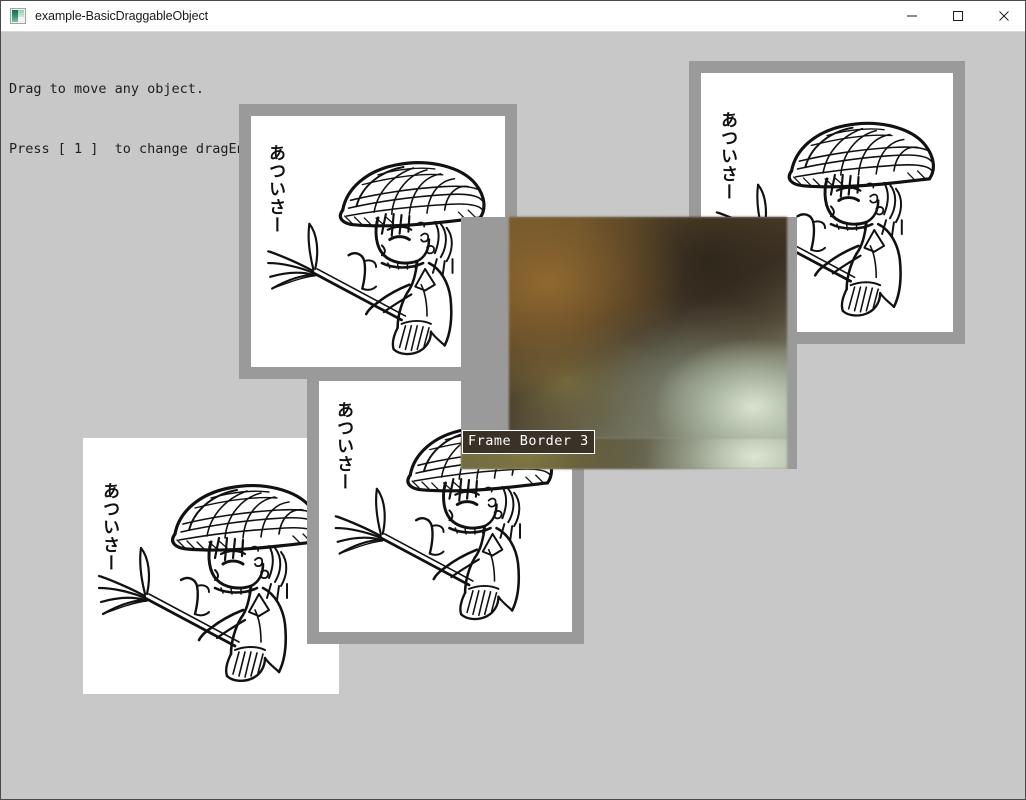  What do you see at coordinates (121, 16) in the screenshot?
I see `window-title: example-BasicDraggableObject` at bounding box center [121, 16].